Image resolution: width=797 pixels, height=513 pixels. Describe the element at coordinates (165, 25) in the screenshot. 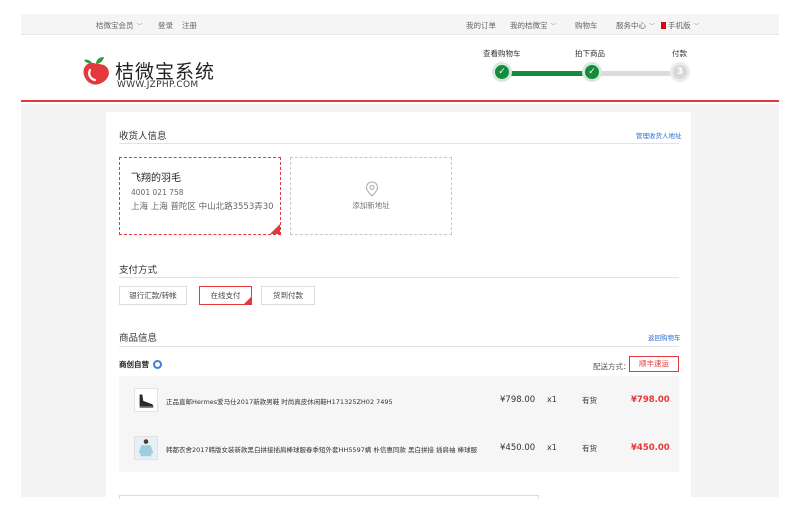

I see `login-link: 登录` at that location.